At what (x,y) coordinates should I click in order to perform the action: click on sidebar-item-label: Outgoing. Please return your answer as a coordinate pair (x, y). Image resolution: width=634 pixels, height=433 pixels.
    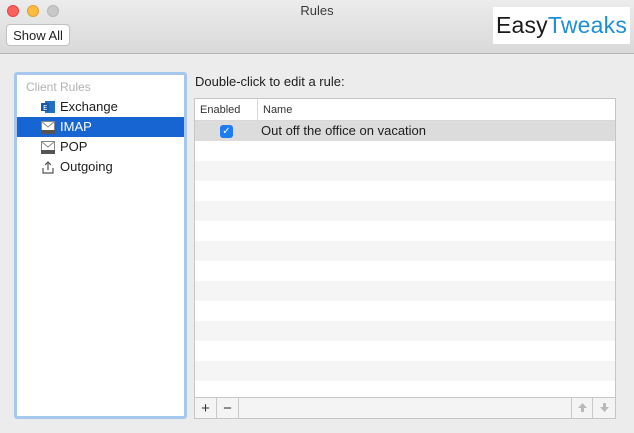
    Looking at the image, I should click on (86, 166).